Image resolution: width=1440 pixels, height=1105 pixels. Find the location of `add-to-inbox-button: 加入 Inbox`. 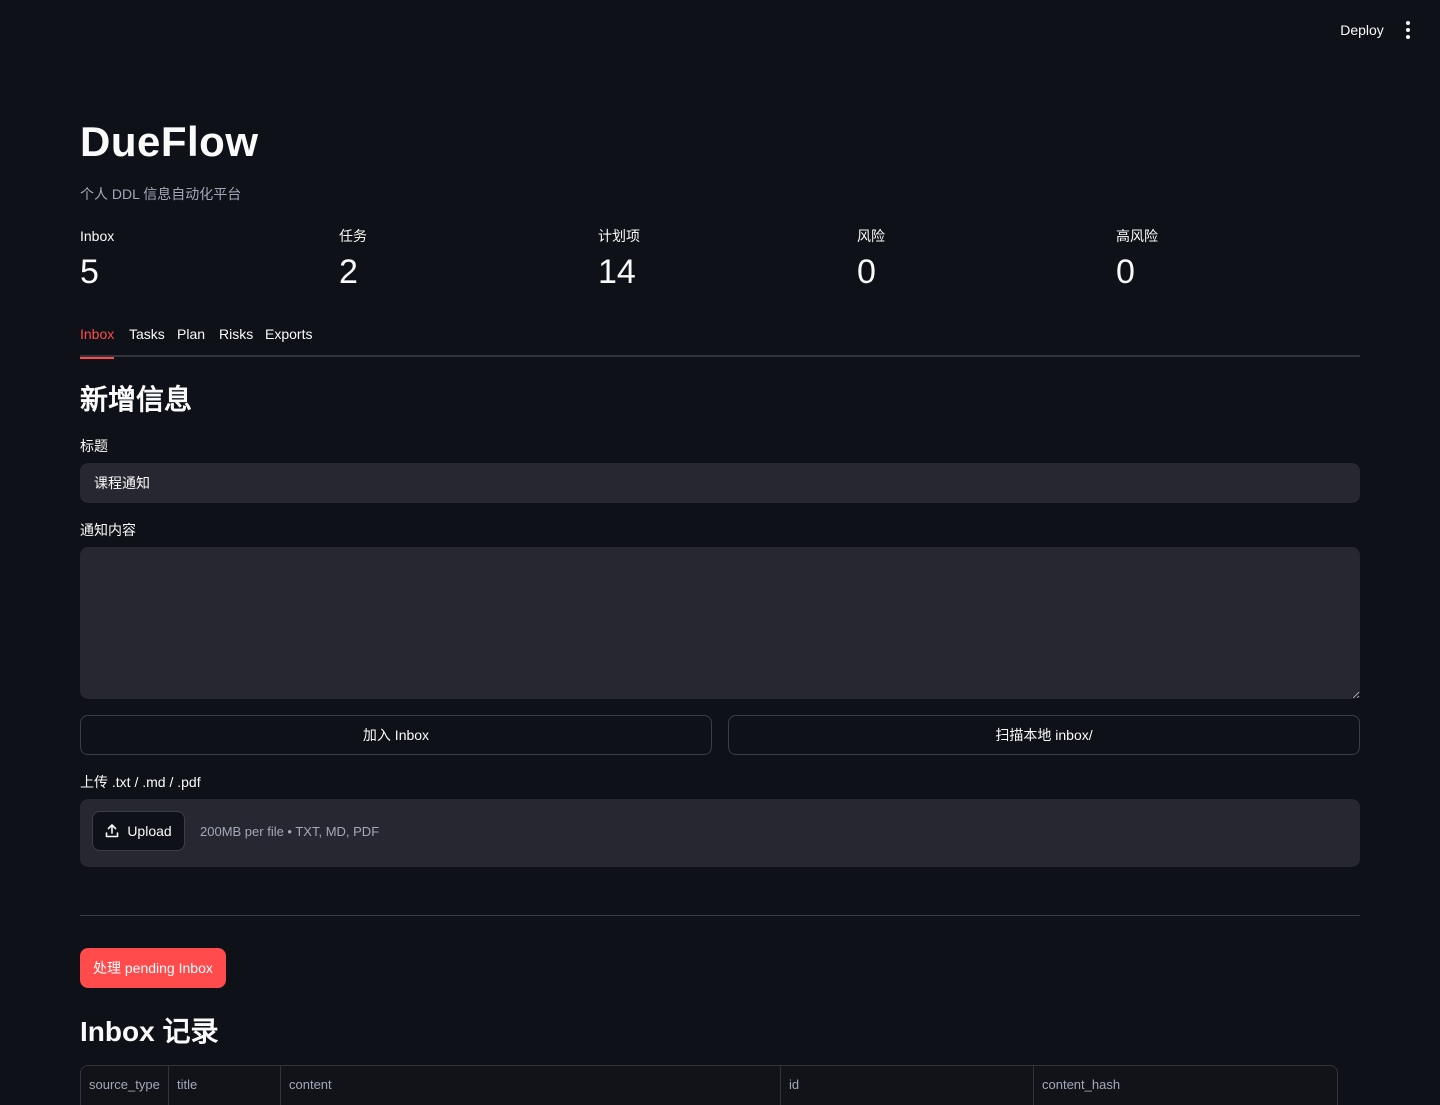

add-to-inbox-button: 加入 Inbox is located at coordinates (396, 735).